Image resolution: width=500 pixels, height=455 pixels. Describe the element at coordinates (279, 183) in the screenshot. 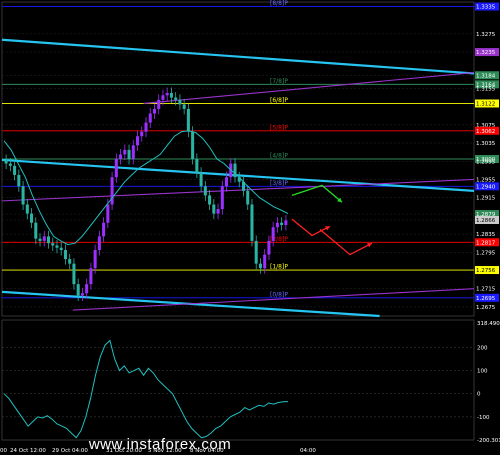

I see `murrey-level-label: [3/8]P` at that location.